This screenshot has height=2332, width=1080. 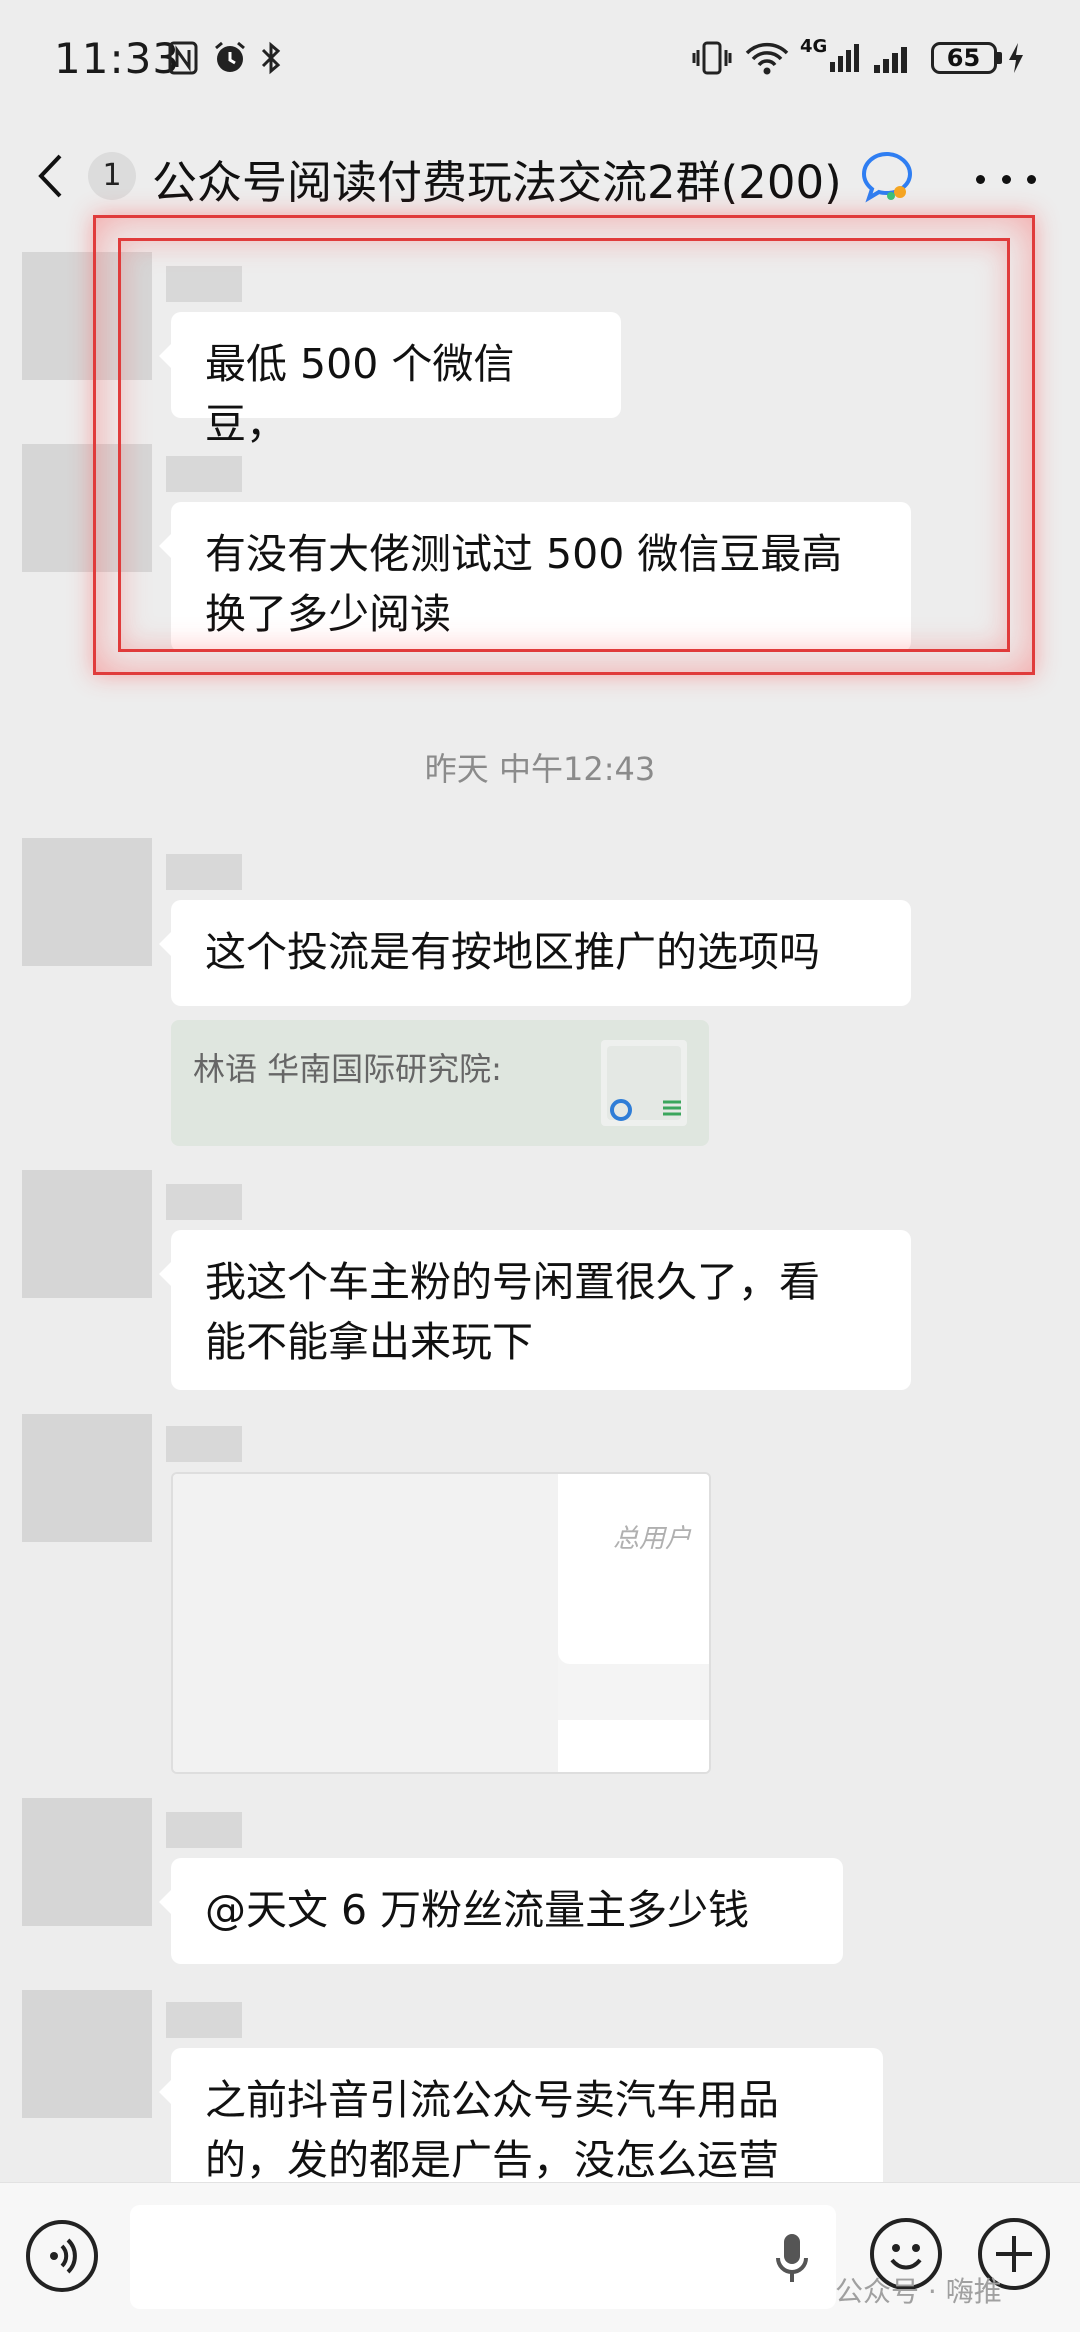 I want to click on message-text: @天文 6 万粉丝流量主多少钱, so click(x=477, y=1910).